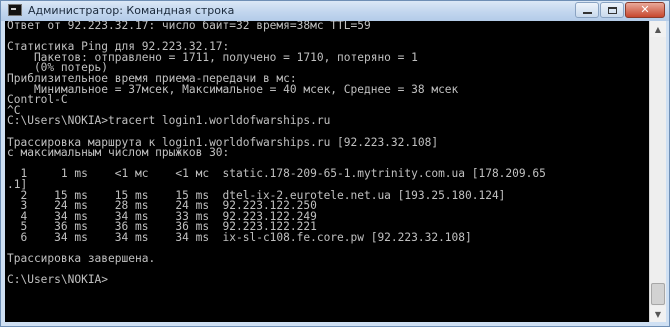  I want to click on window-controls: ✕, so click(620, 10).